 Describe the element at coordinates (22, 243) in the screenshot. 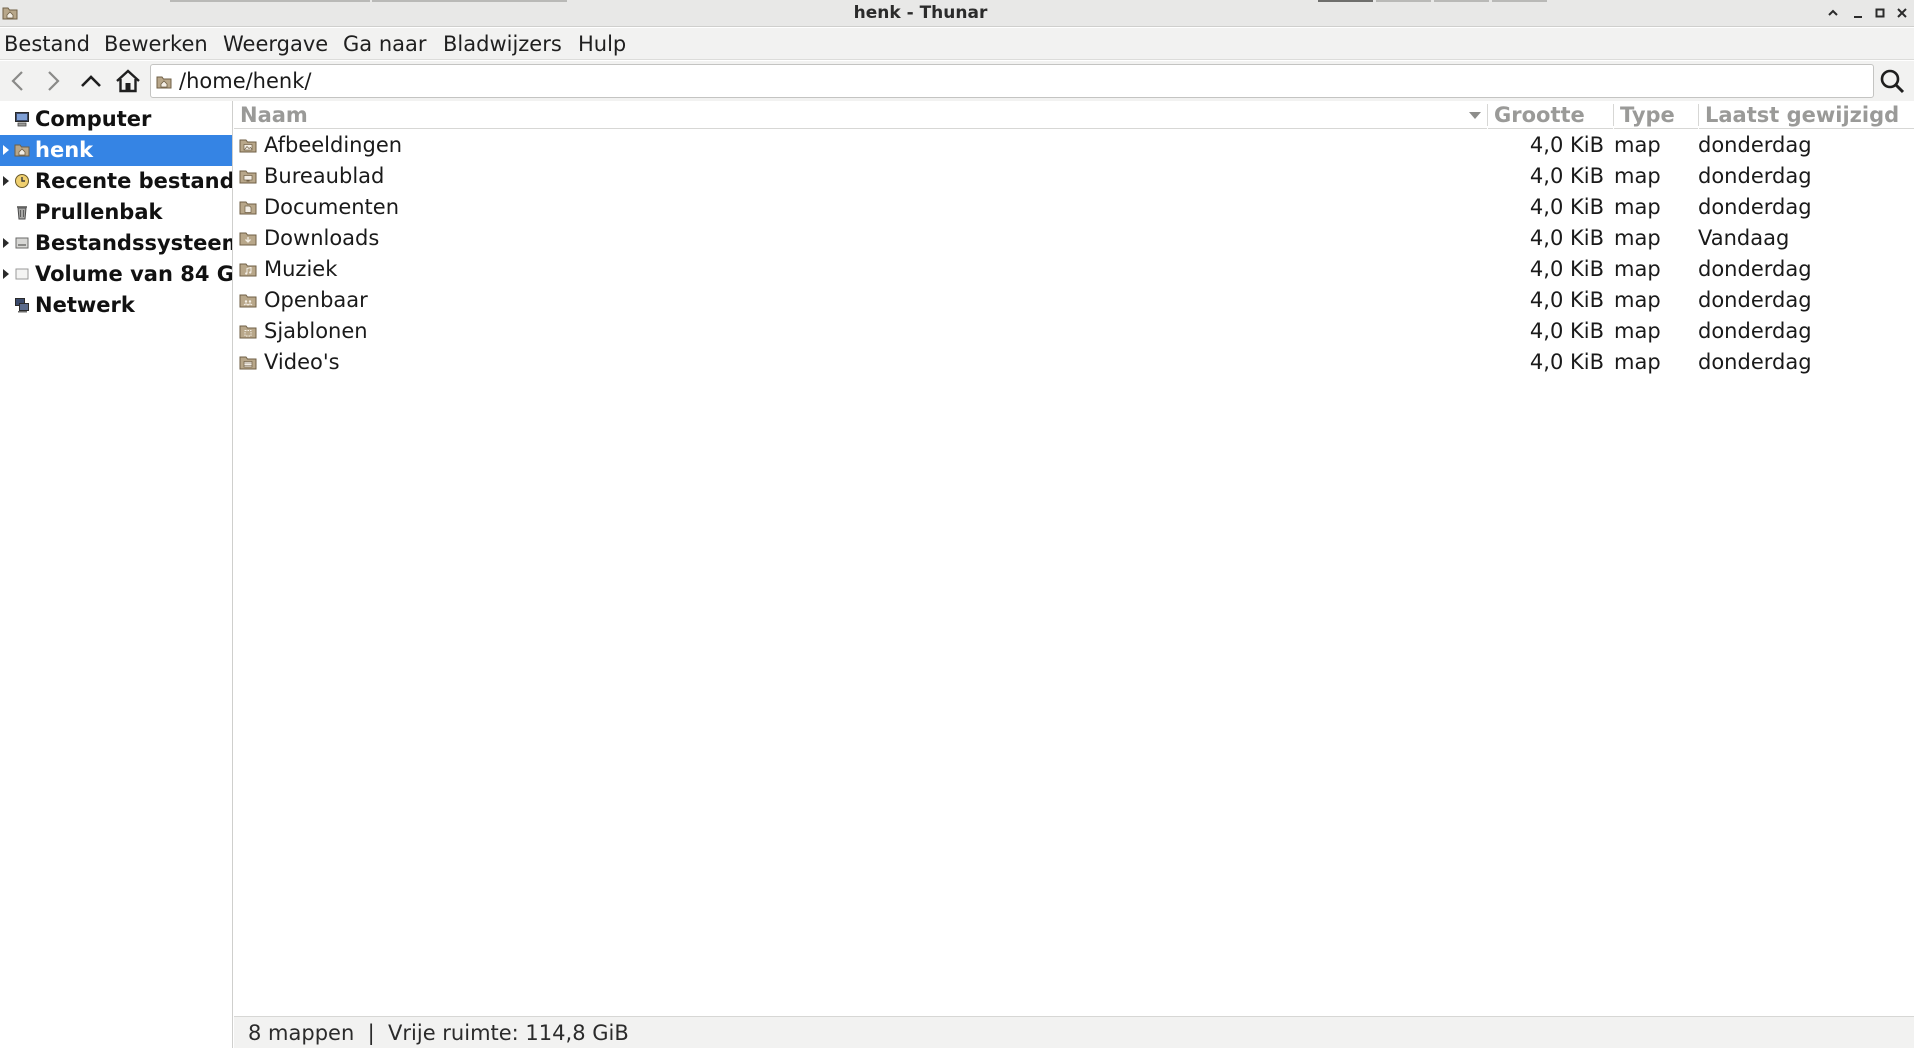

I see `filesystem-icon` at that location.